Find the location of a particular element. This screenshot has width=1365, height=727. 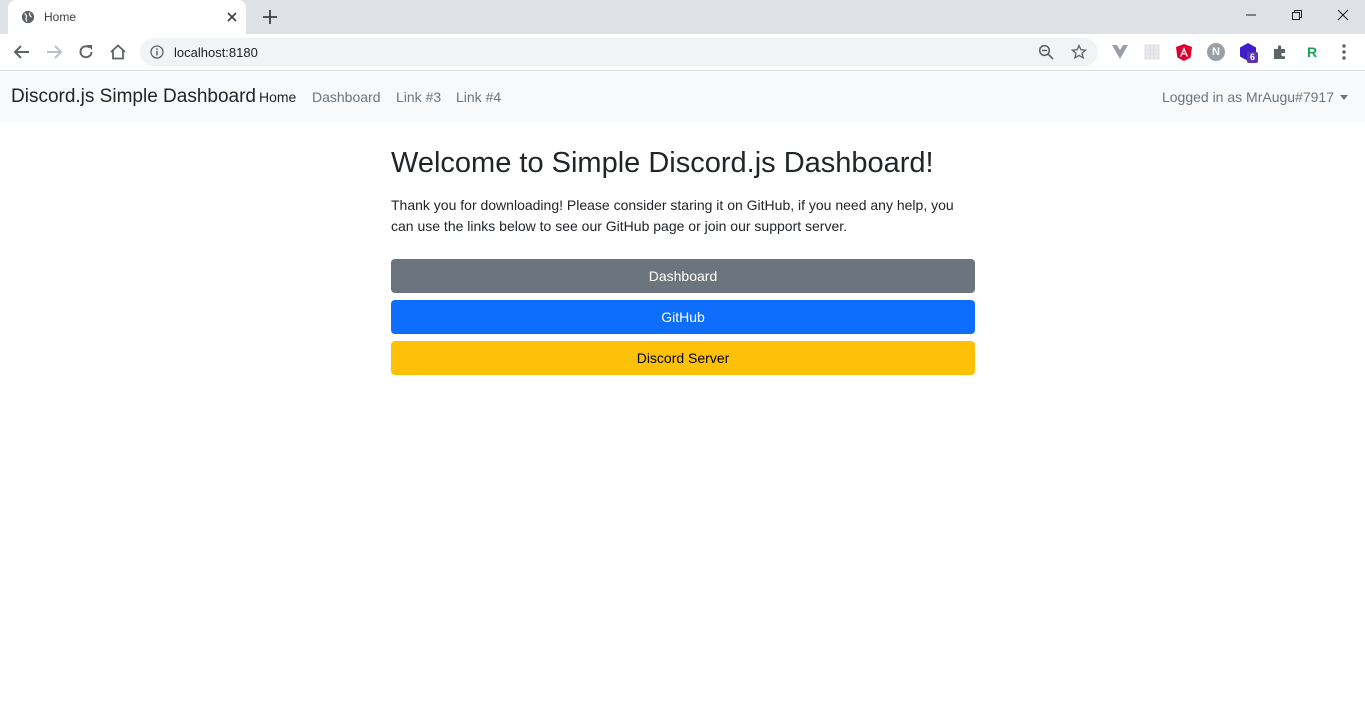

restore-icon is located at coordinates (1297, 15).